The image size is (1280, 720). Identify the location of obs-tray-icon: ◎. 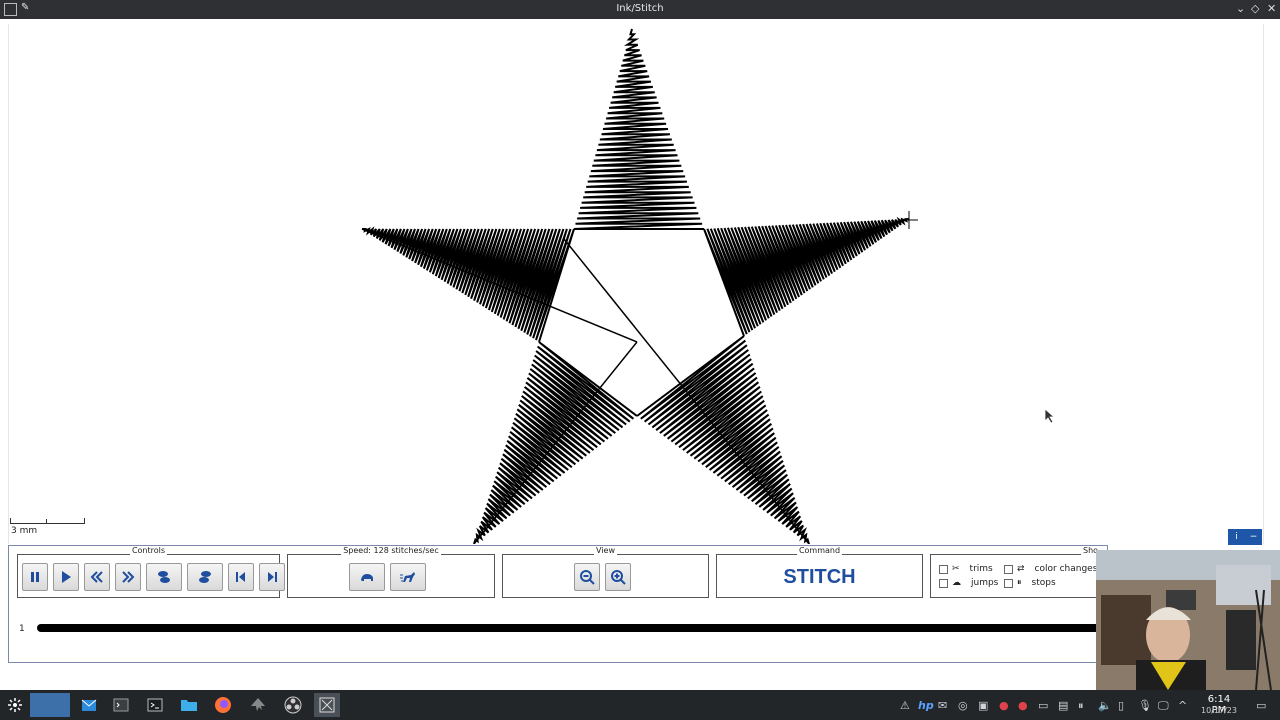
(963, 705).